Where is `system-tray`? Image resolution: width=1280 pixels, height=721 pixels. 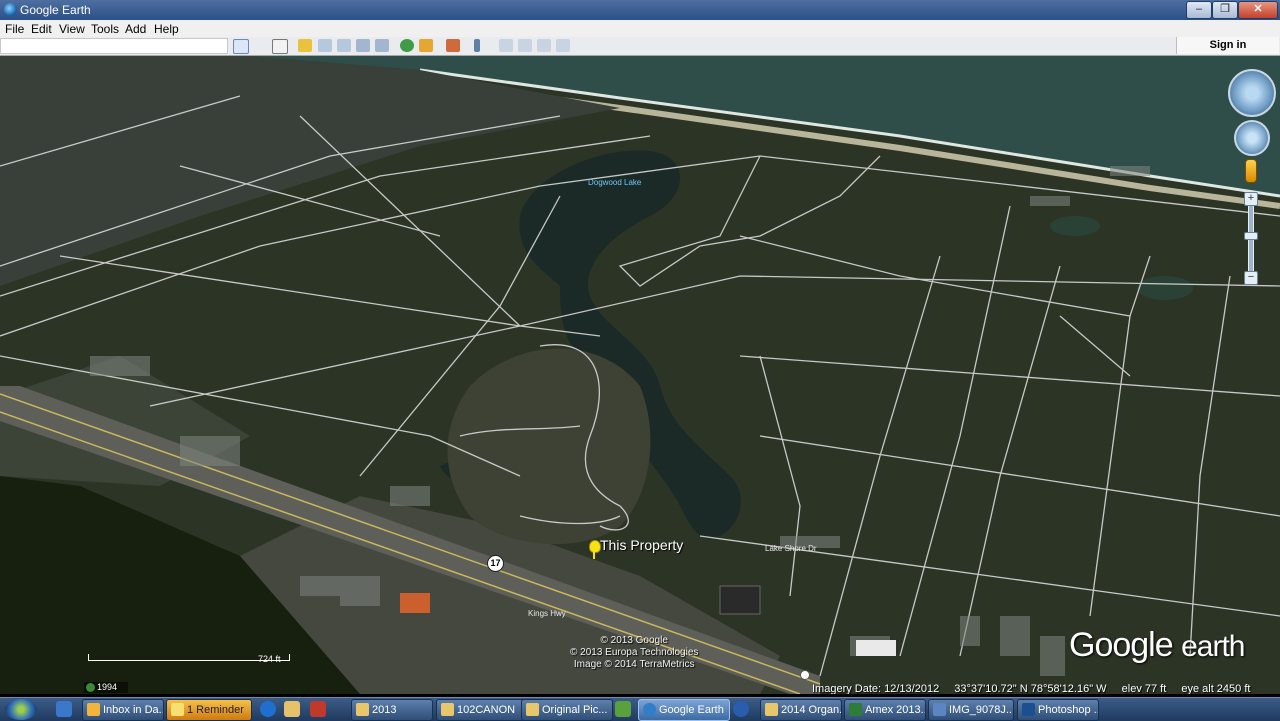 system-tray is located at coordinates (1253, 709).